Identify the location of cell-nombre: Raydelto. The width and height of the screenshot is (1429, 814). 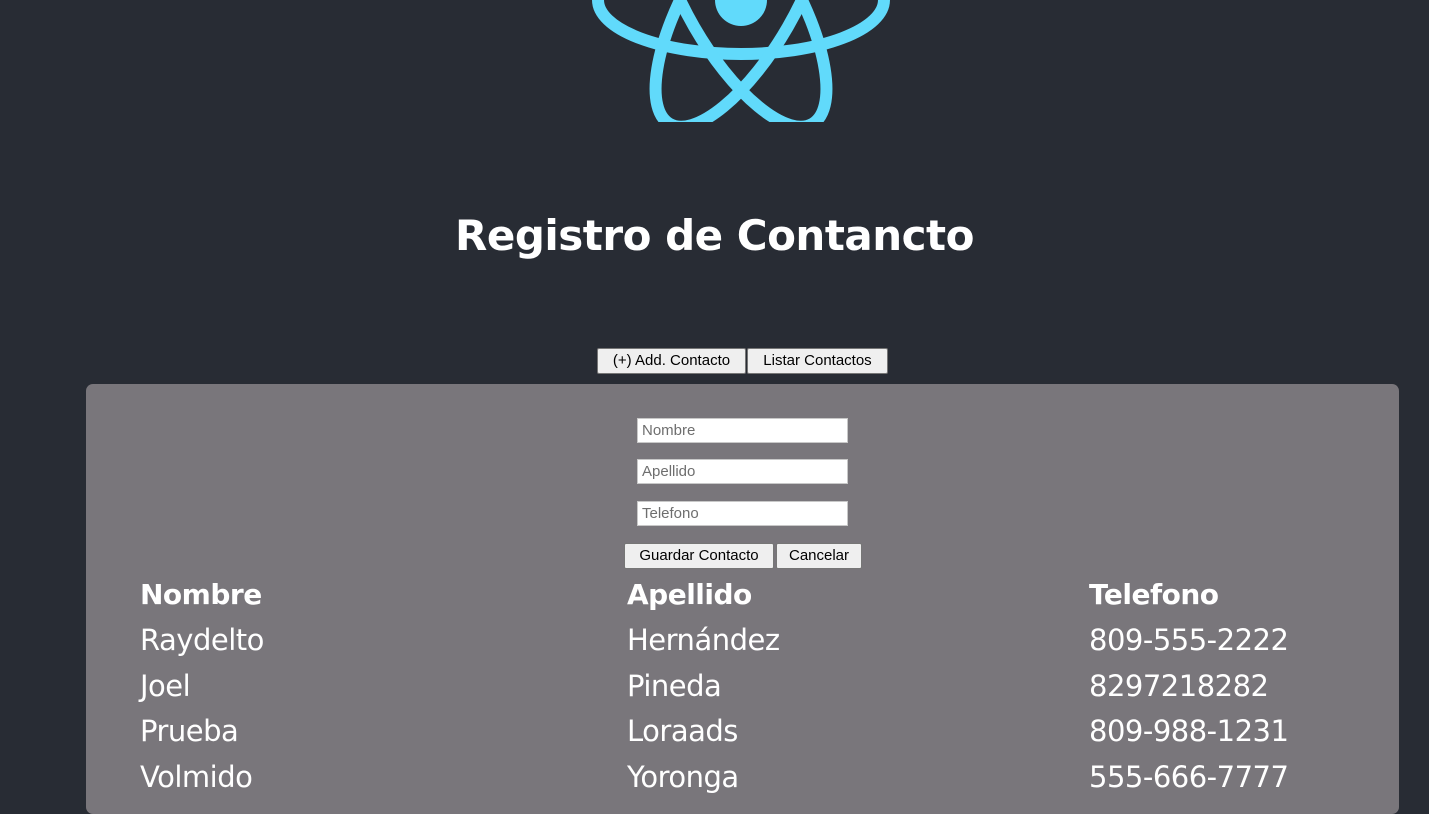
(202, 640).